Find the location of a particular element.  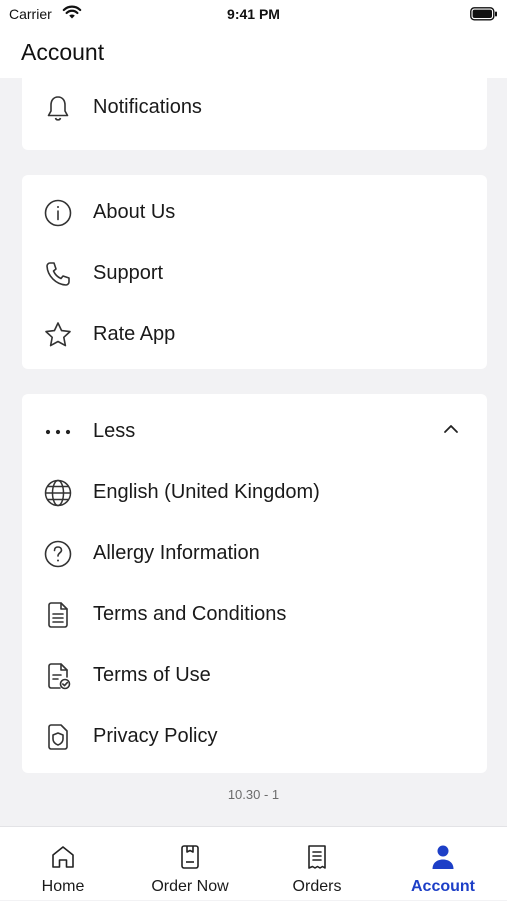

tab-bar: Home Order Now Orders Account is located at coordinates (253, 863).